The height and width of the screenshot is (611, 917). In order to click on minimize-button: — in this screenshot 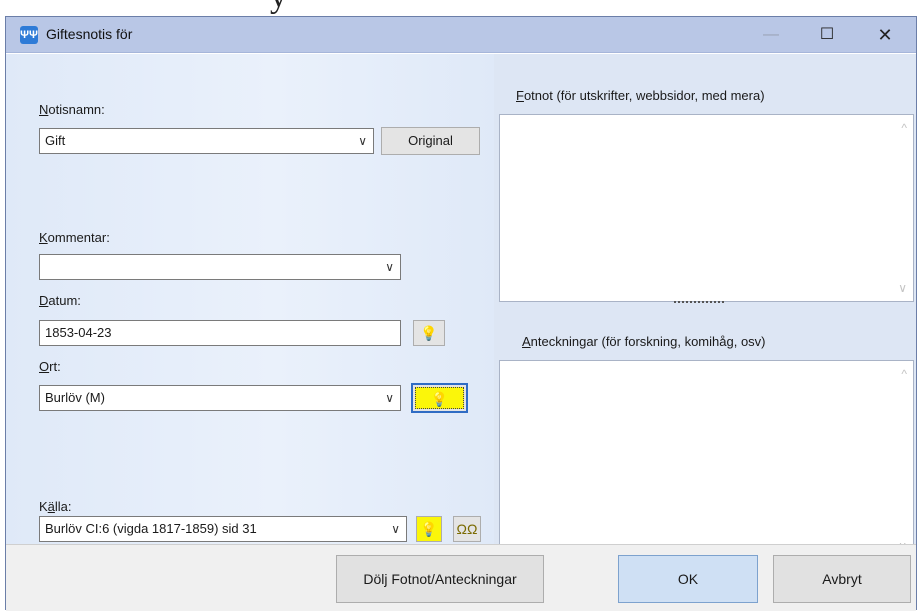, I will do `click(771, 35)`.